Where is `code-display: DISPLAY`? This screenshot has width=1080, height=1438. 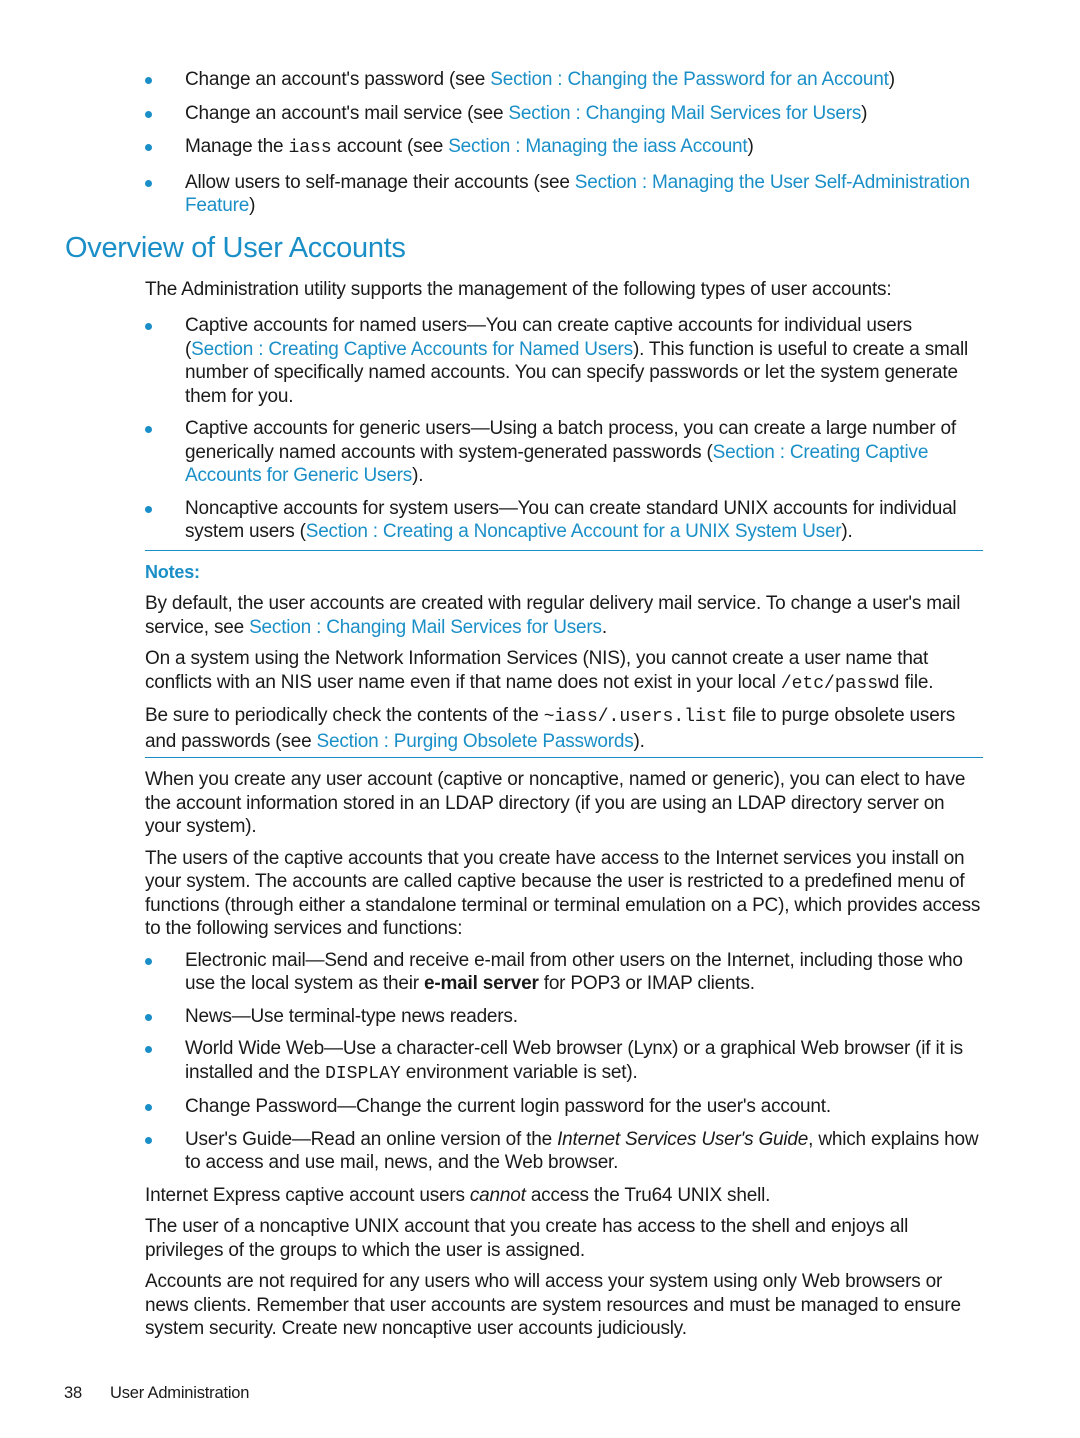 code-display: DISPLAY is located at coordinates (363, 1073).